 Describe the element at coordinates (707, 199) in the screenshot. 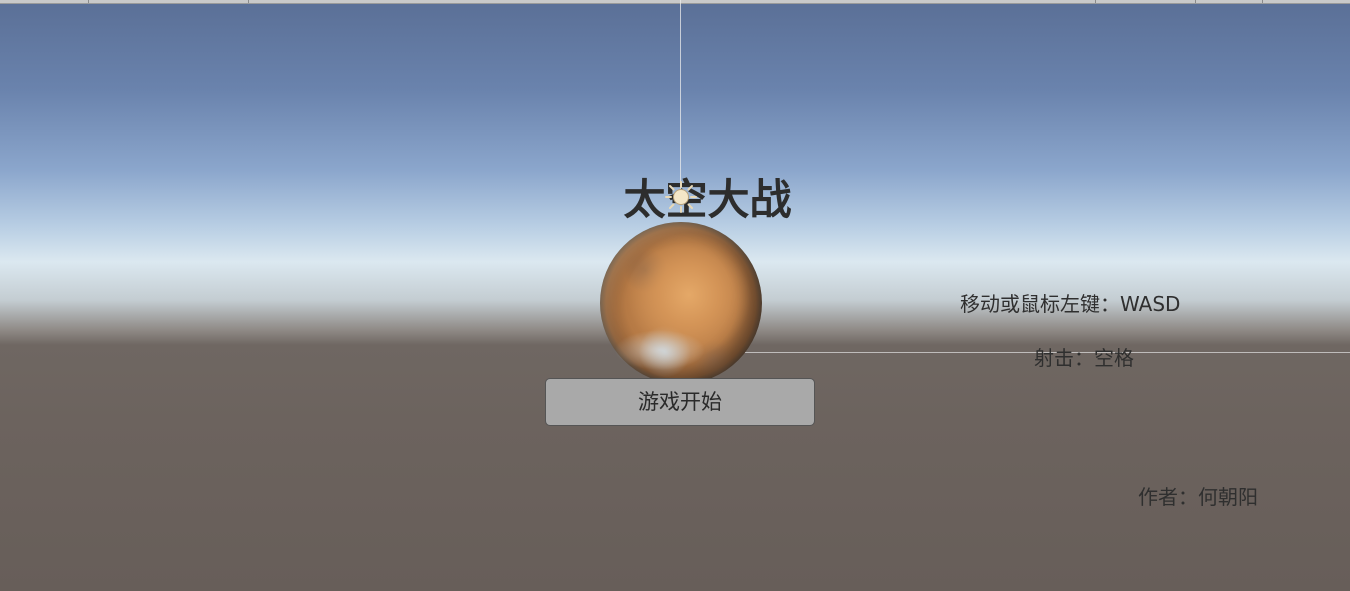

I see `game-title: 太空大战` at that location.